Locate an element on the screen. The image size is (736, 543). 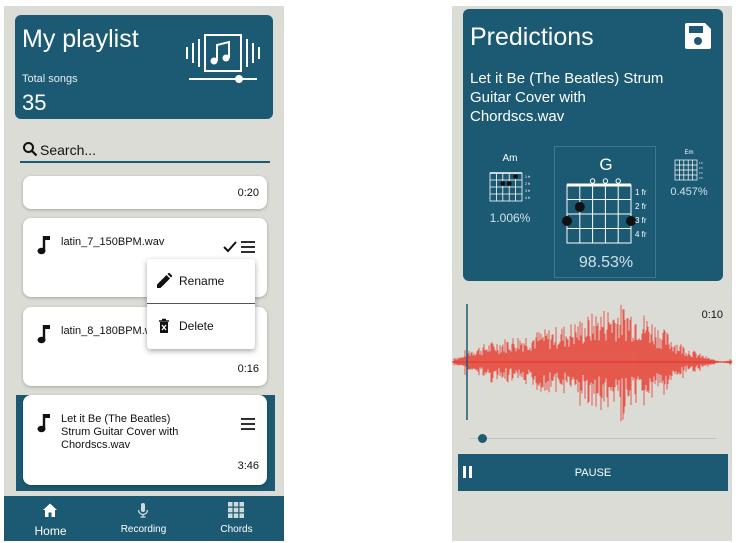
delete-label: Delete is located at coordinates (196, 326).